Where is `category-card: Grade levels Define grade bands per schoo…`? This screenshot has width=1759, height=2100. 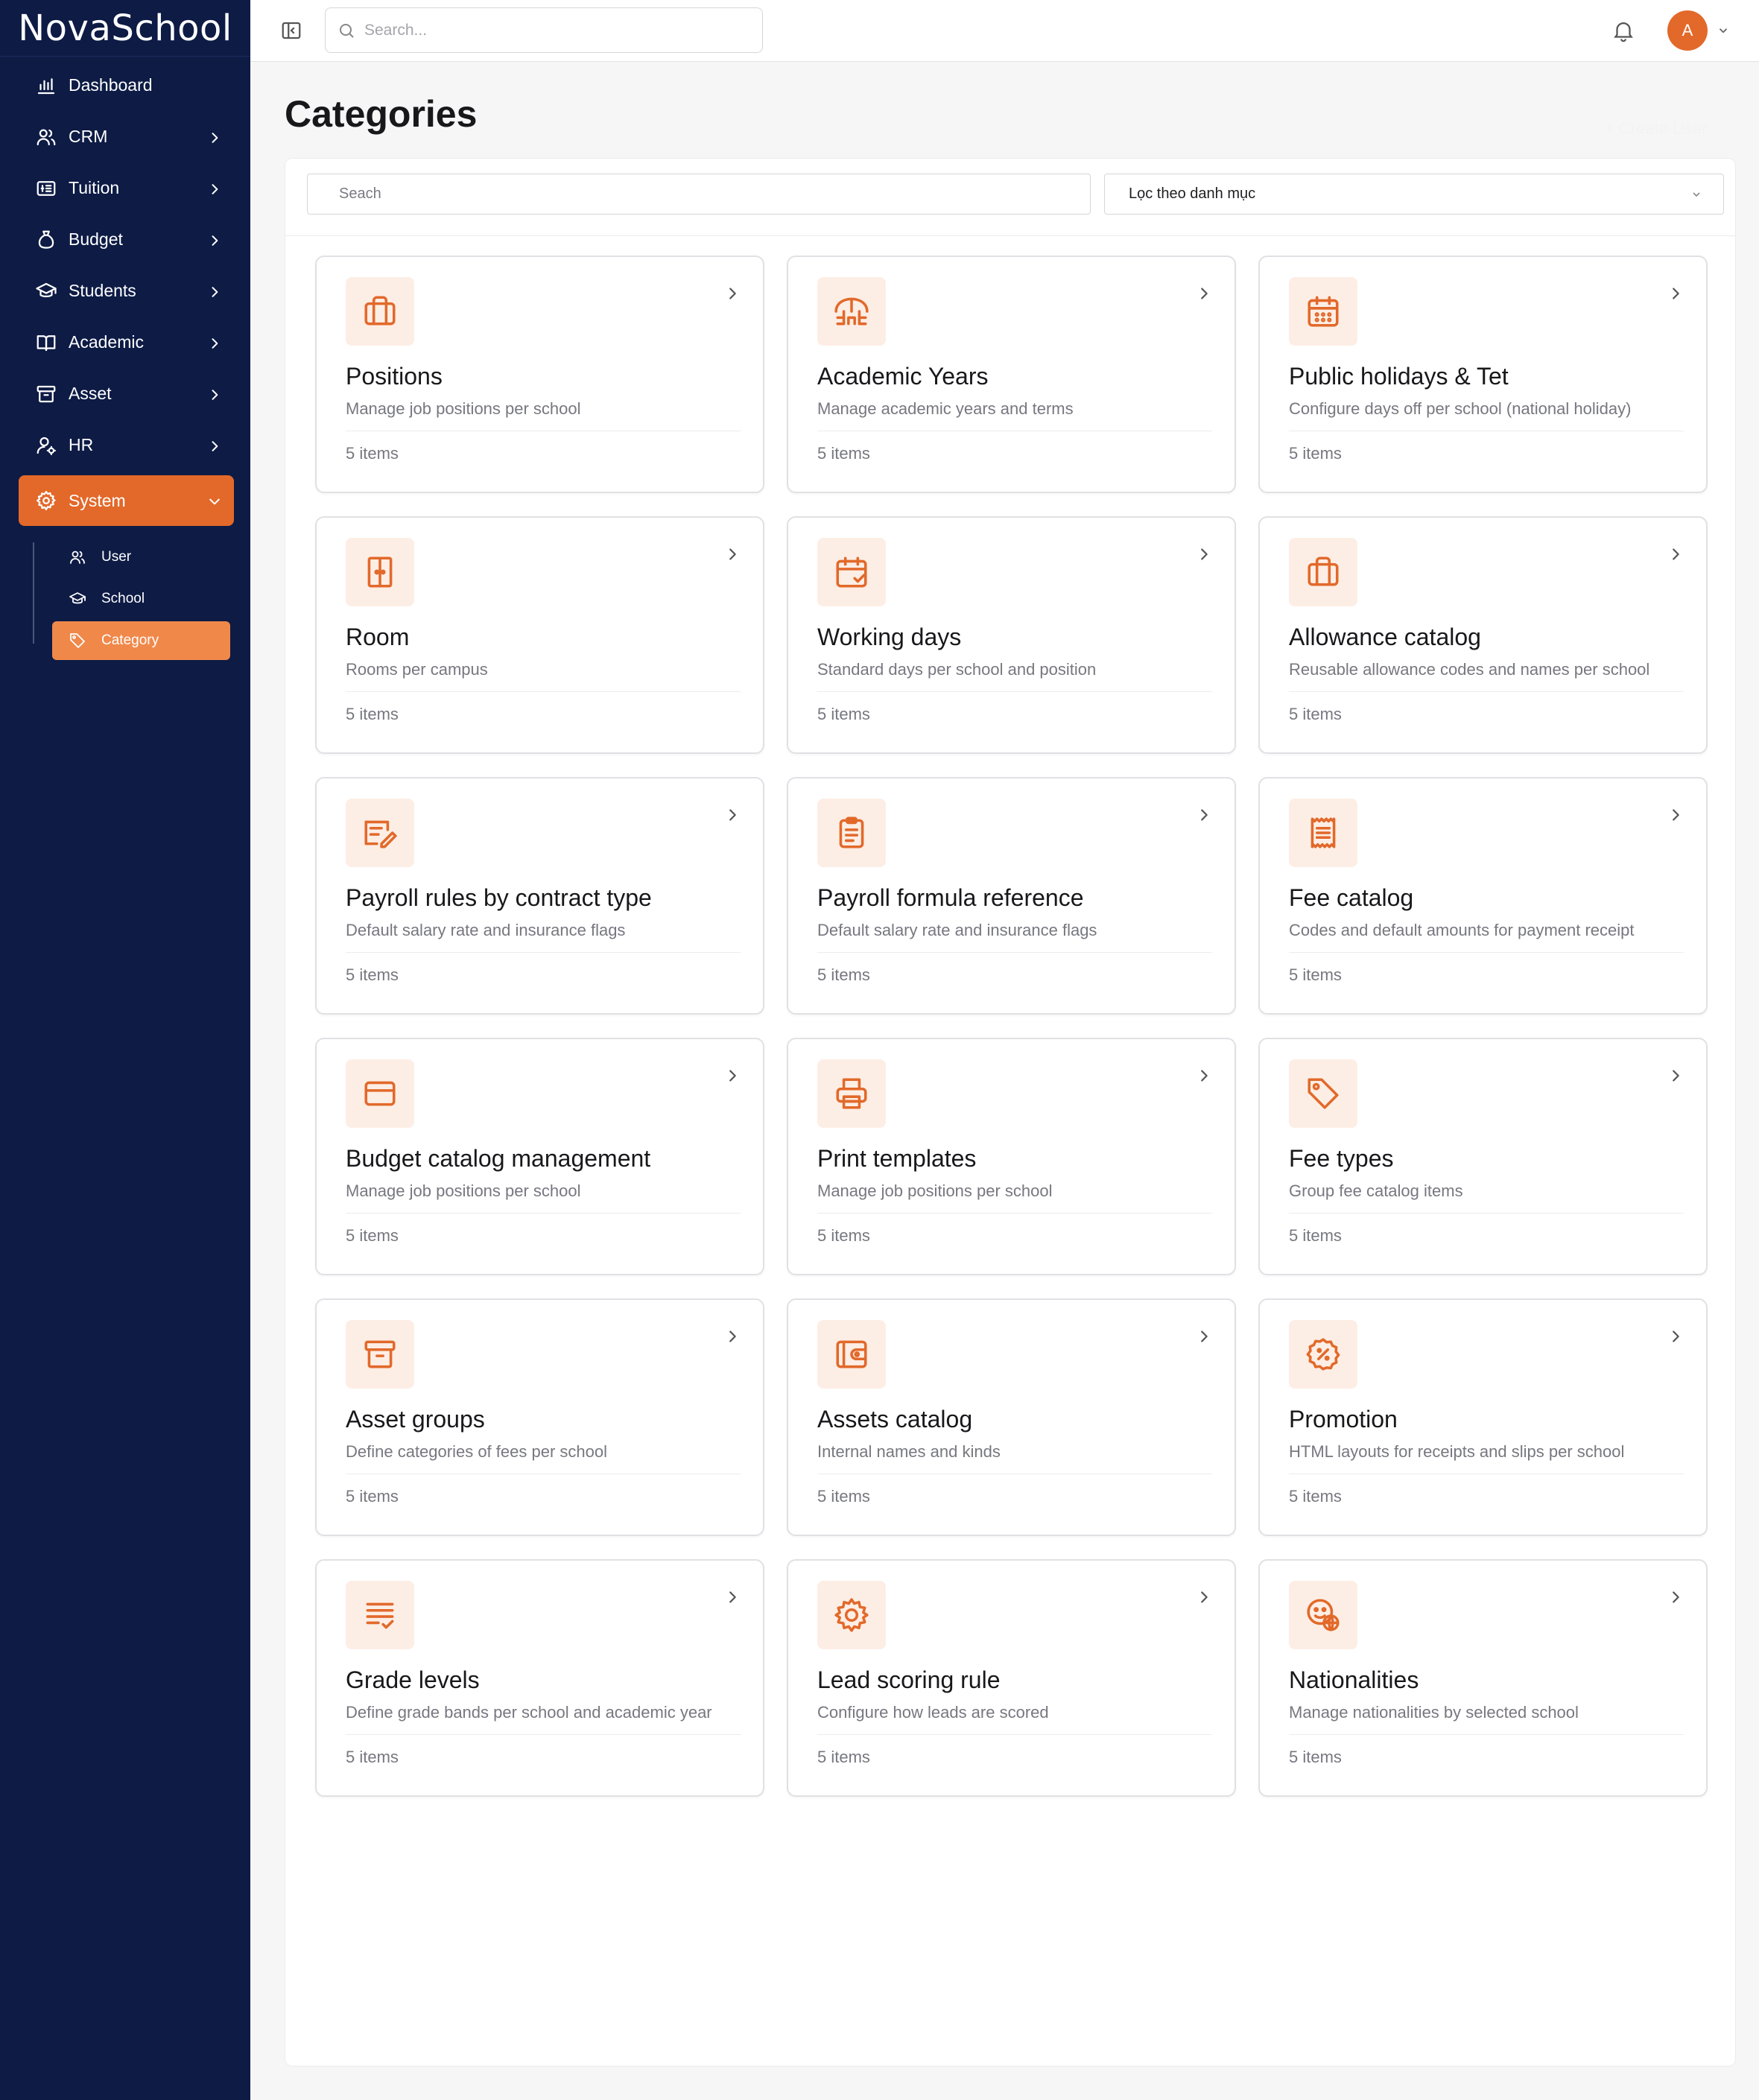 category-card: Grade levels Define grade bands per schoo… is located at coordinates (539, 1678).